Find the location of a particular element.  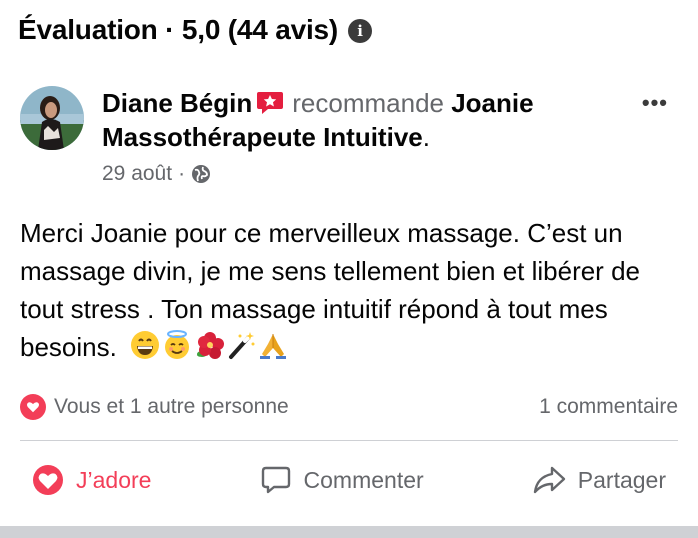

comment-label: Commenter is located at coordinates (363, 479).